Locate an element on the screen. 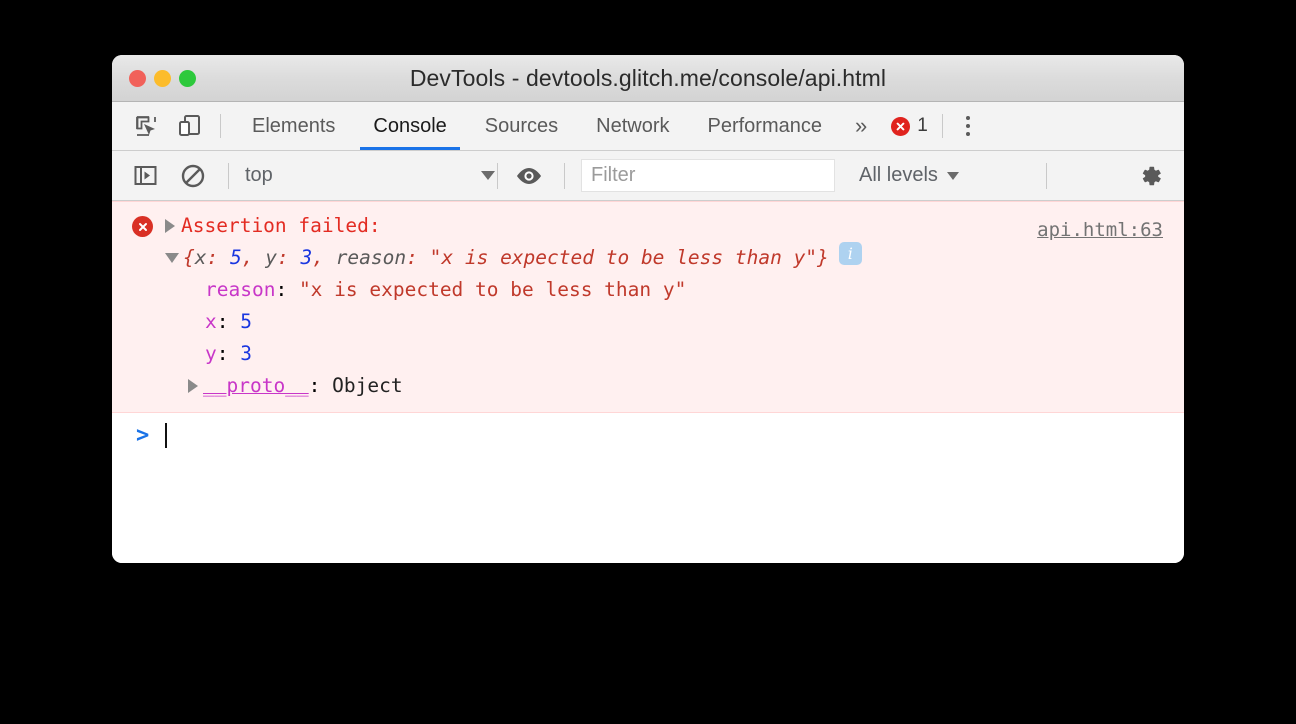 The height and width of the screenshot is (724, 1296). error-title-row: Assertion failed: is located at coordinates (648, 226).